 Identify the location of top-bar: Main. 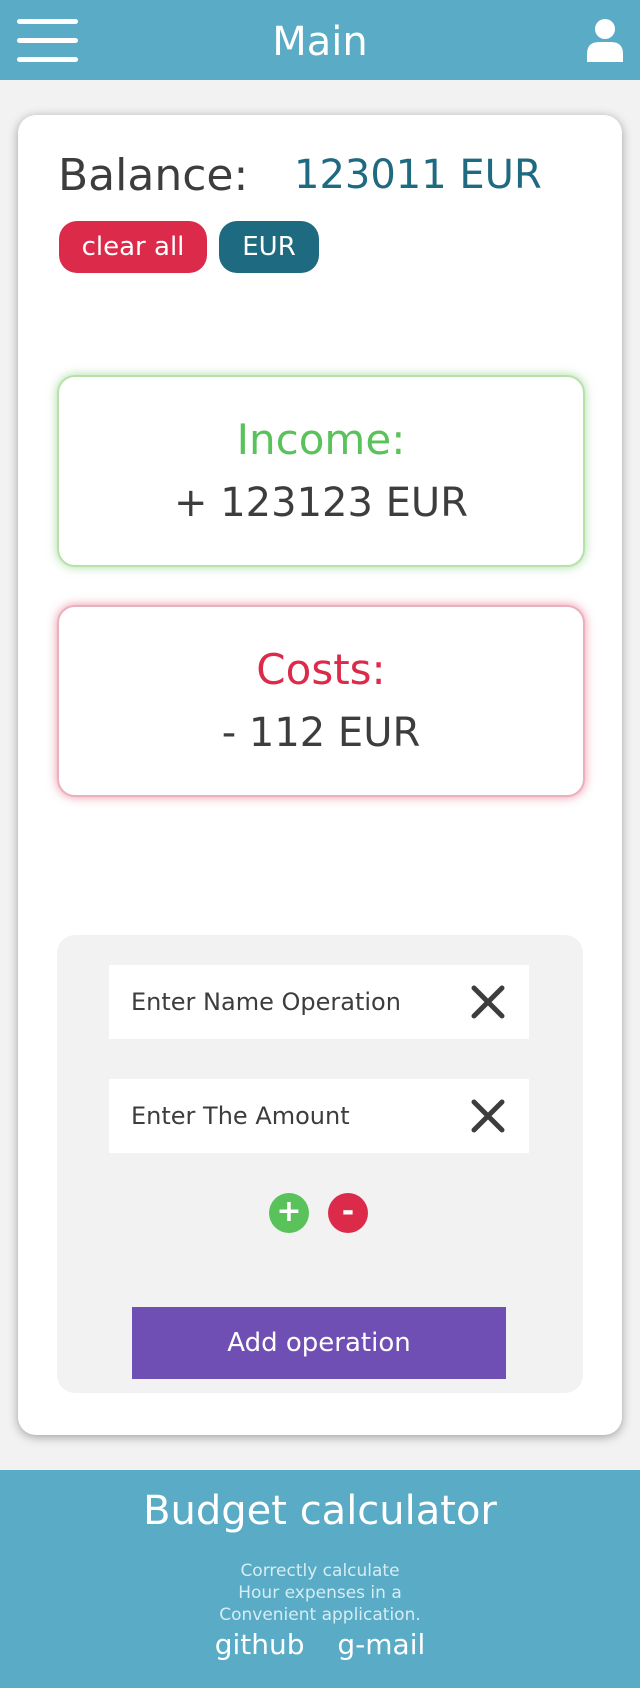
(320, 40).